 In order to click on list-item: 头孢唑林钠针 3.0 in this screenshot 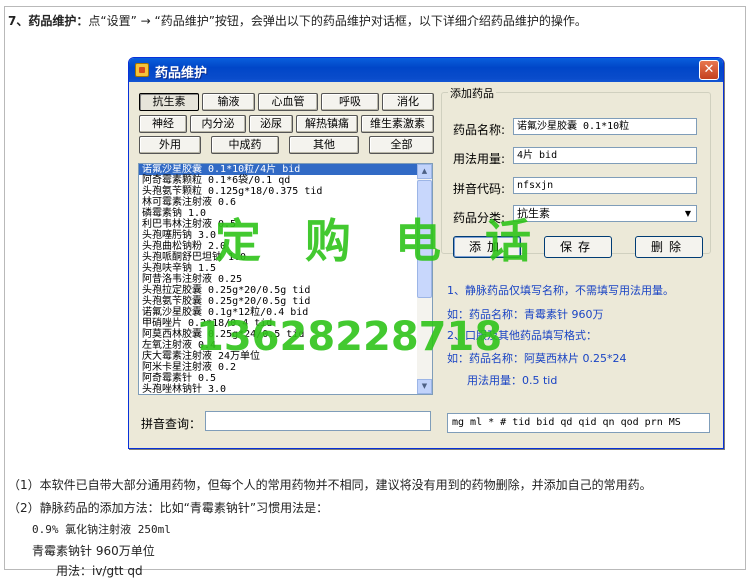, I will do `click(285, 389)`.